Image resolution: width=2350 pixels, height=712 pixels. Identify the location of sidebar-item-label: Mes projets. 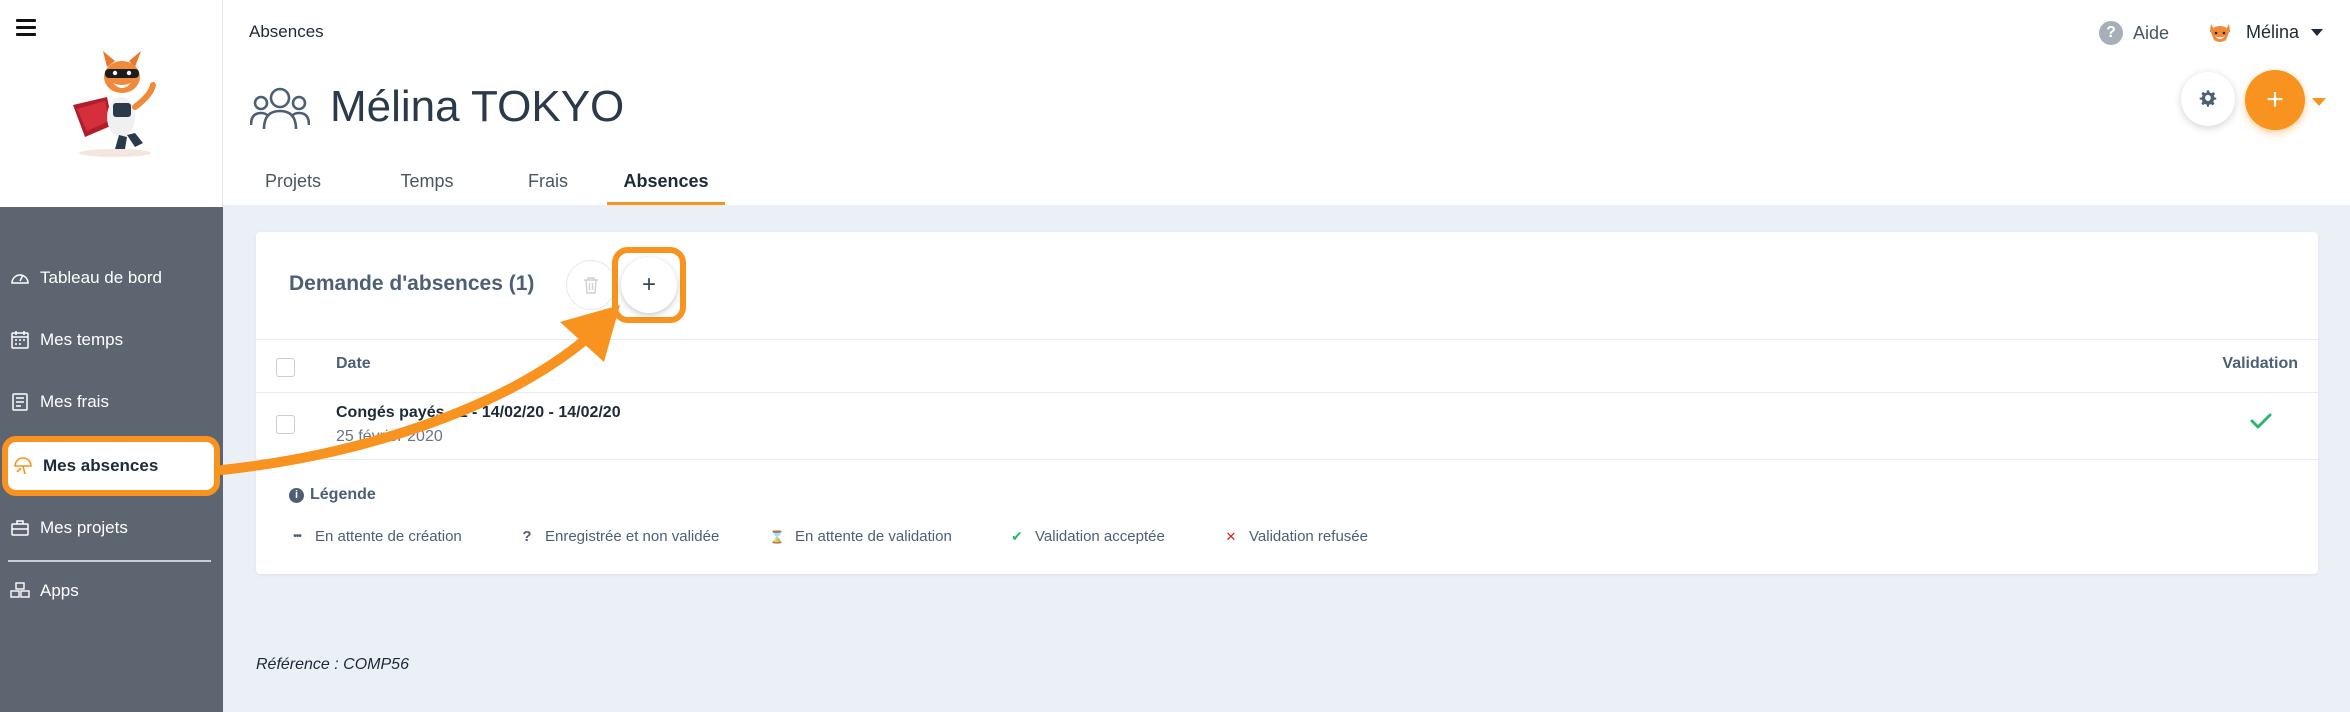
(84, 527).